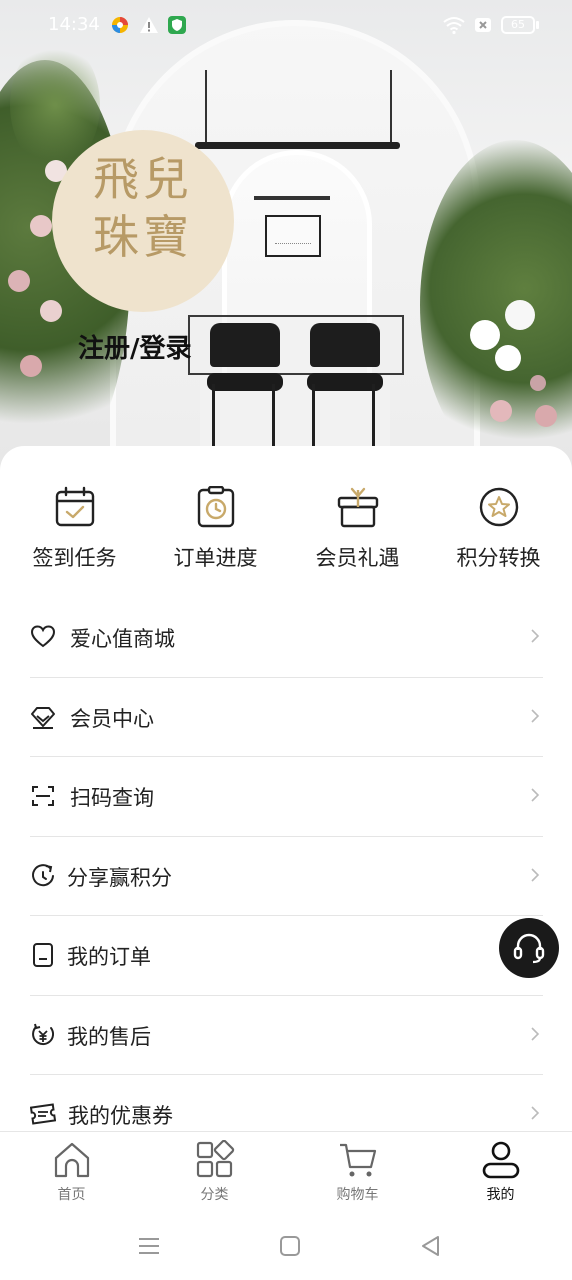  What do you see at coordinates (454, 26) in the screenshot?
I see `wifi-icon` at bounding box center [454, 26].